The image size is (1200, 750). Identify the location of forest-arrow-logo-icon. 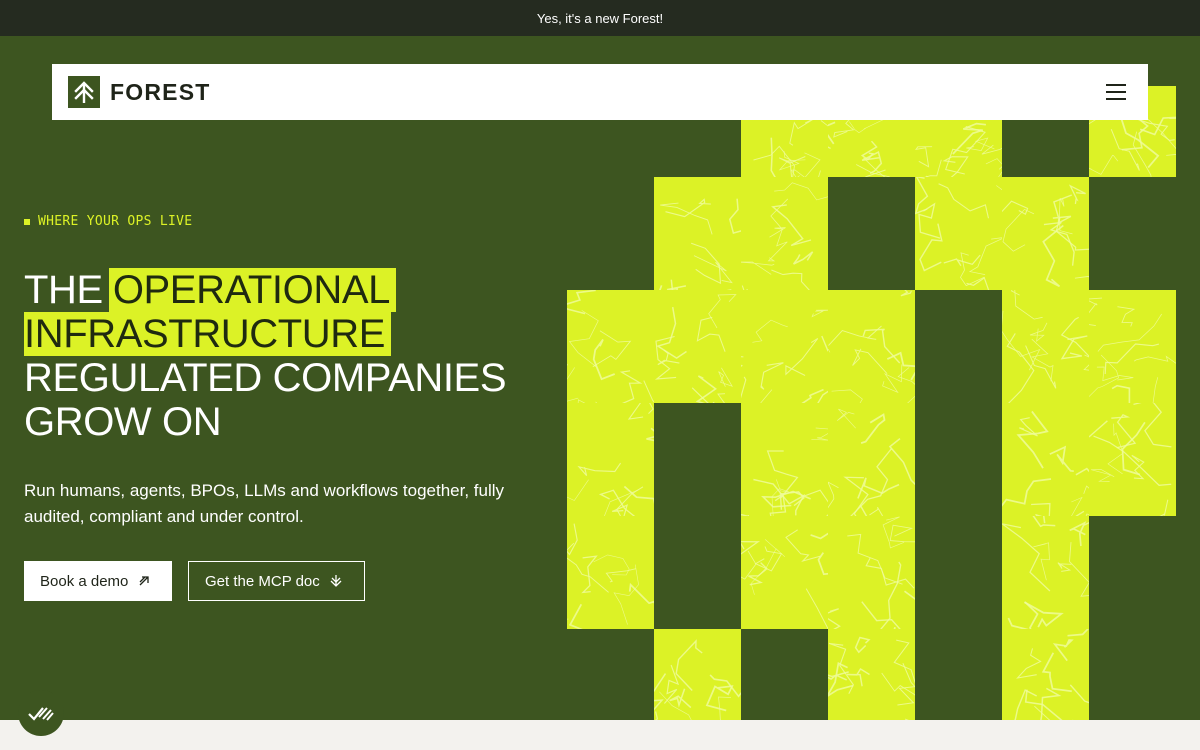
(84, 92).